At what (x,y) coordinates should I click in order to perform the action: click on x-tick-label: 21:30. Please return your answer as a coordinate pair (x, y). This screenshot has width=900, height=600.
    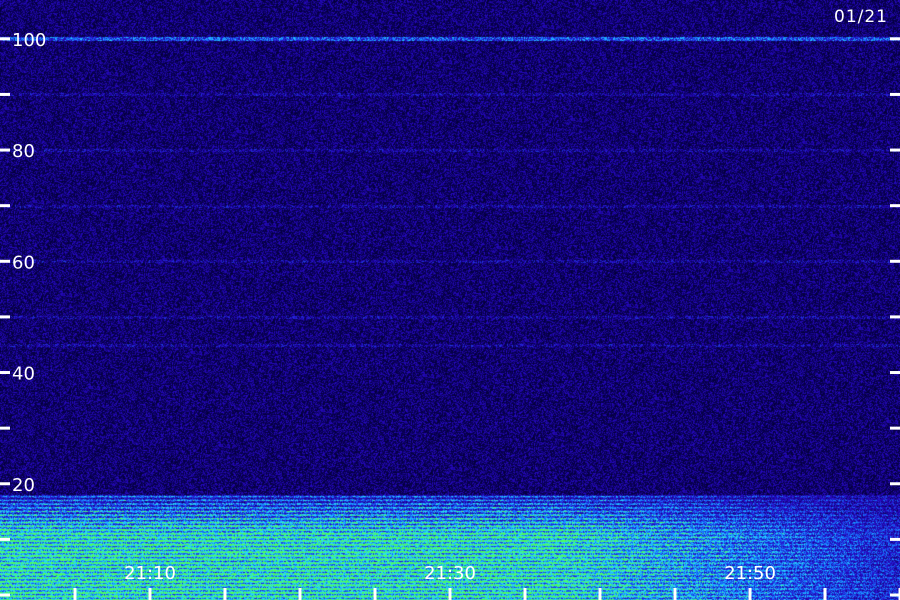
    Looking at the image, I should click on (450, 573).